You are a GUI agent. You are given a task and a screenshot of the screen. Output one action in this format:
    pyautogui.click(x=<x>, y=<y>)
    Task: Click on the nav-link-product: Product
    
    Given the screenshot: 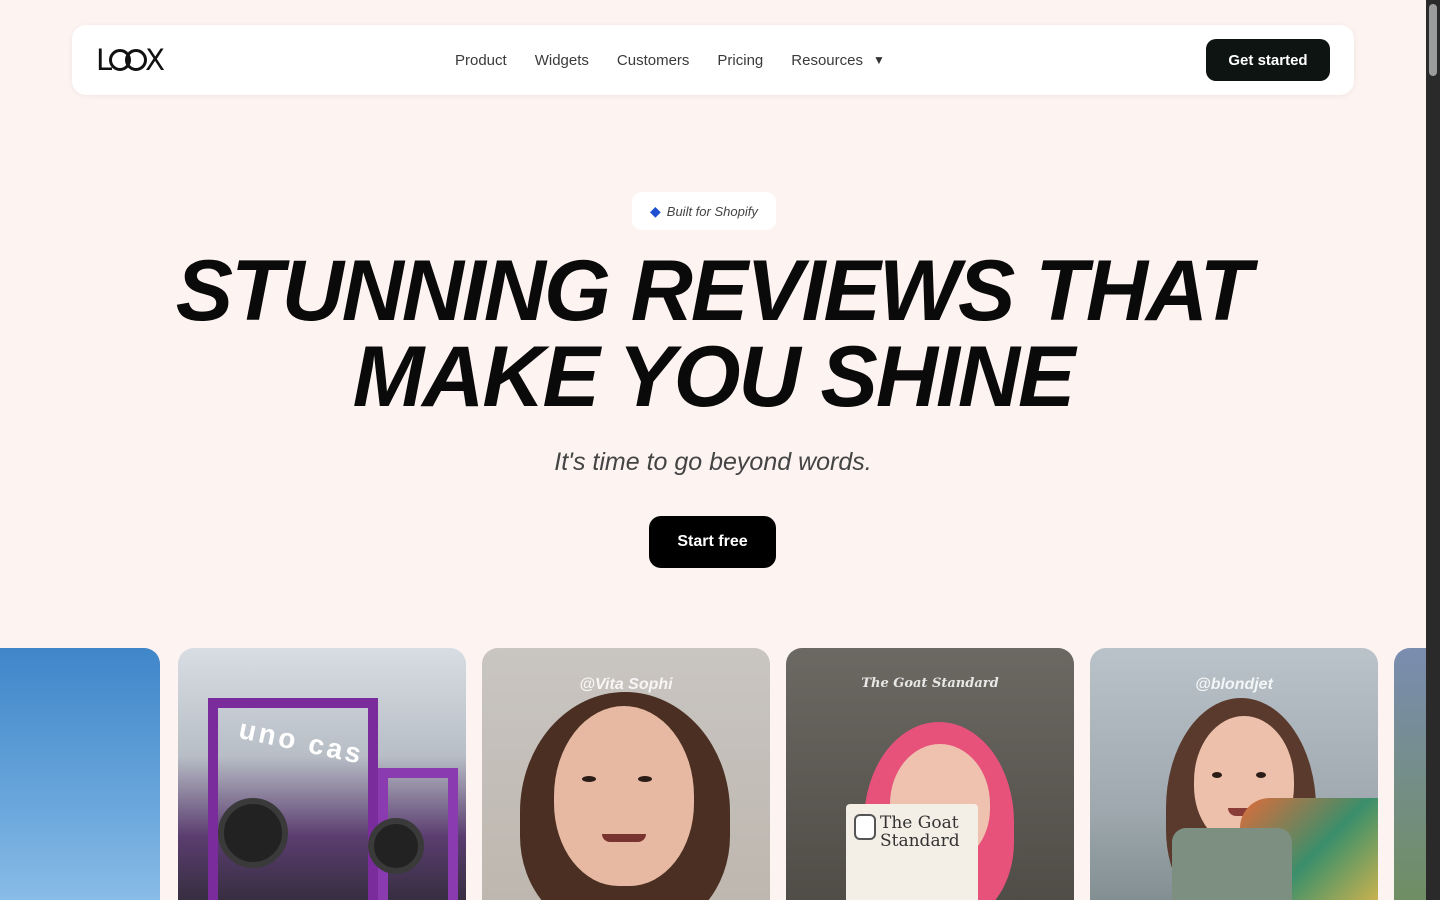 What is the action you would take?
    pyautogui.click(x=481, y=60)
    